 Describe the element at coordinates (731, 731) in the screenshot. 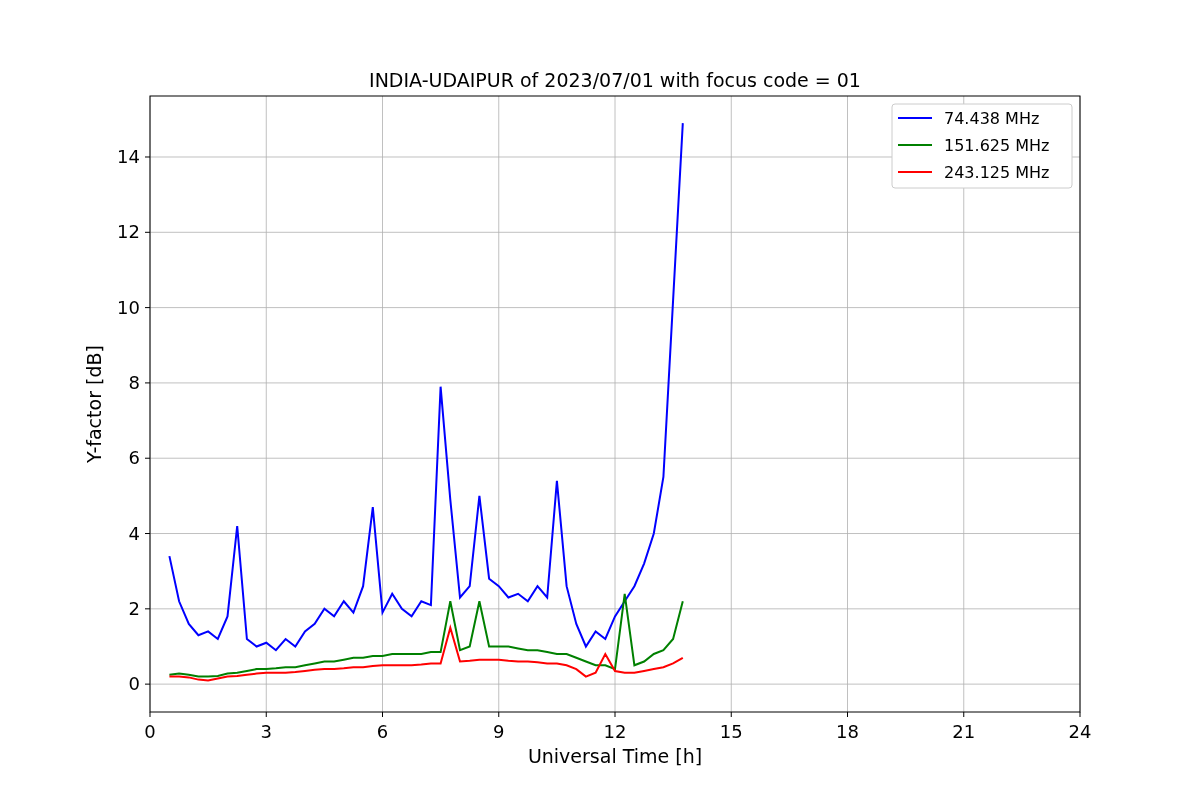

I see `tick-label: 15` at that location.